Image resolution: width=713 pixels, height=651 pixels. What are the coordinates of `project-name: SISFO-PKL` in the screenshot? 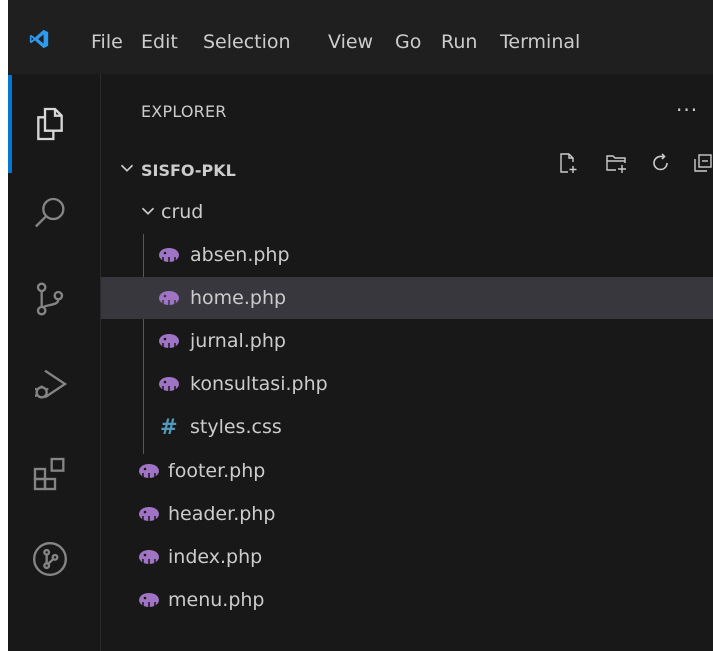 It's located at (188, 170).